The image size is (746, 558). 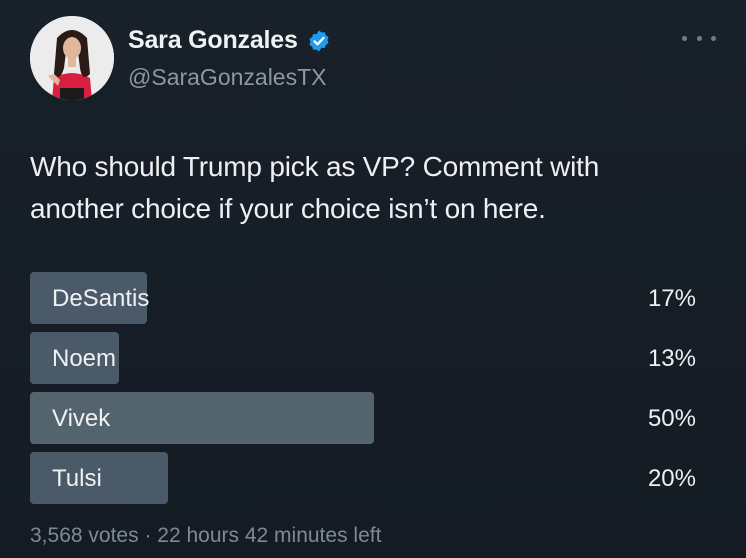 What do you see at coordinates (365, 478) in the screenshot?
I see `poll-option-tulsi: Tulsi 20%` at bounding box center [365, 478].